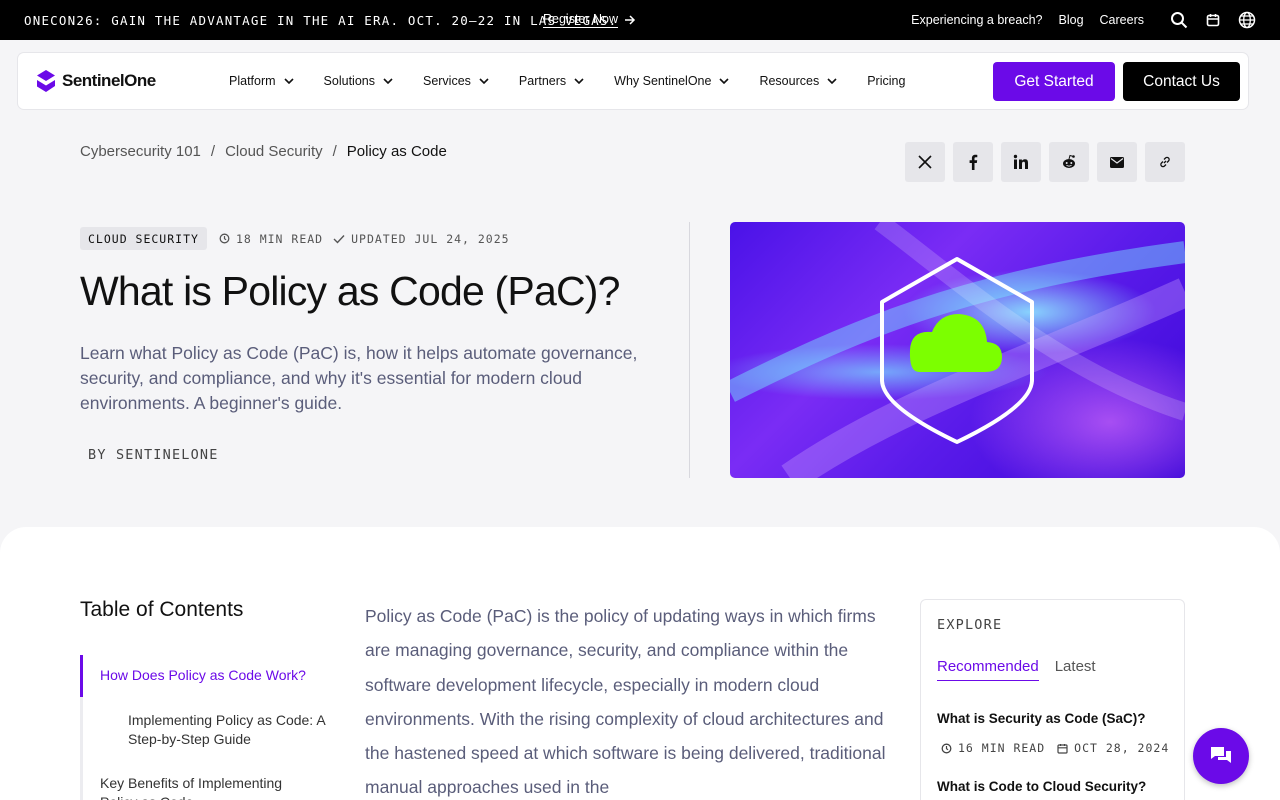 The height and width of the screenshot is (800, 1280). I want to click on sentinelone-logo: SentinelOne, so click(96, 81).